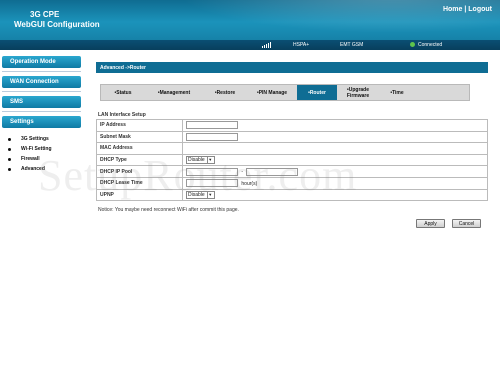 The width and height of the screenshot is (500, 366). Describe the element at coordinates (335, 137) in the screenshot. I see `subnet-mask-cell` at that location.